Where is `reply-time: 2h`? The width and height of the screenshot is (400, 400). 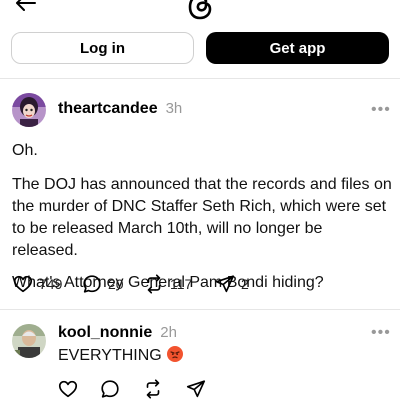 reply-time: 2h is located at coordinates (168, 332).